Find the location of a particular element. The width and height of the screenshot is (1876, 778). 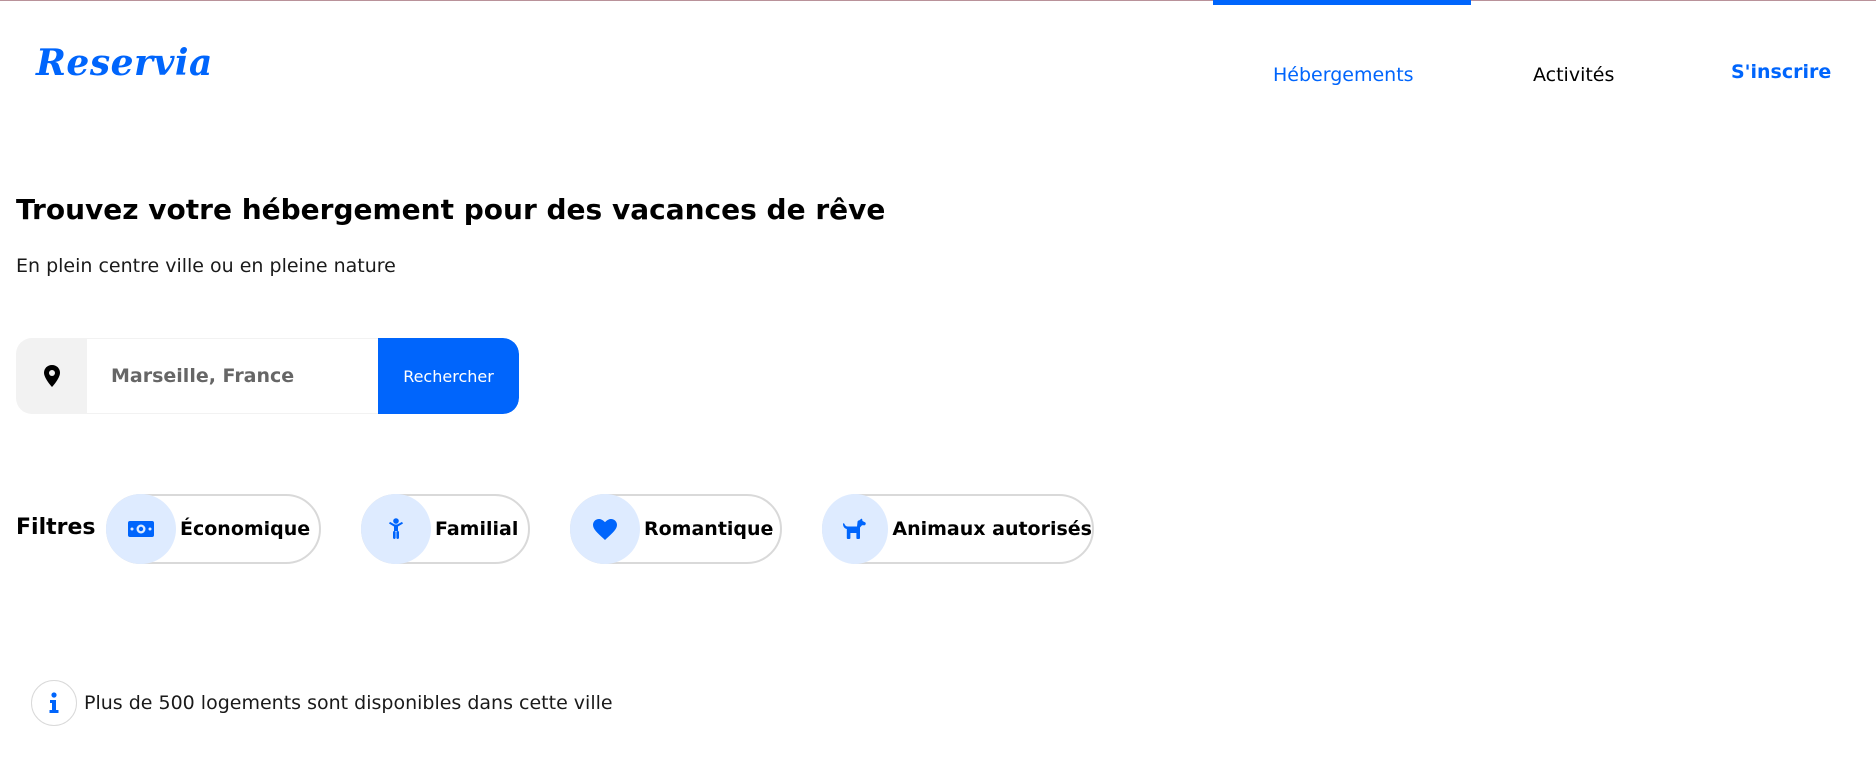

search-bar: Rechercher is located at coordinates (267, 376).